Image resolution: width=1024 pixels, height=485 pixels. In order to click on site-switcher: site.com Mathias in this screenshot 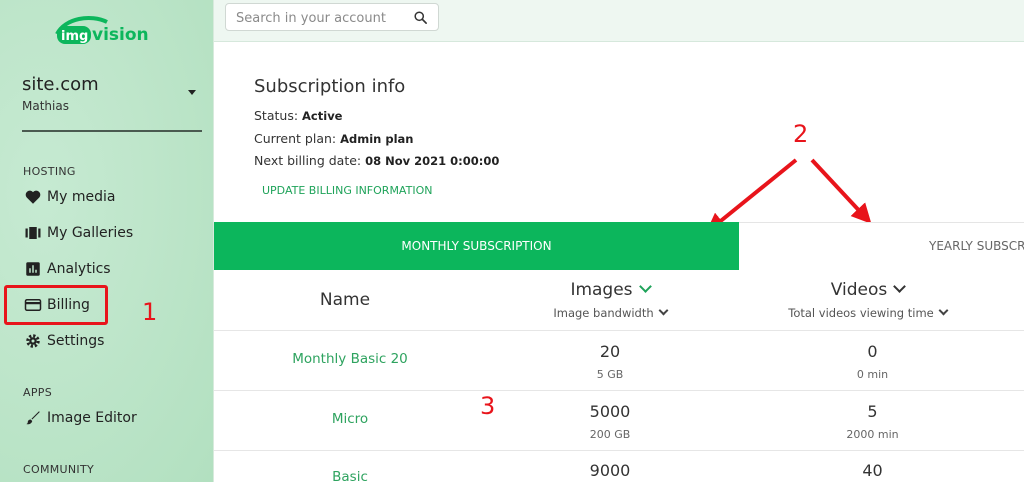, I will do `click(112, 103)`.